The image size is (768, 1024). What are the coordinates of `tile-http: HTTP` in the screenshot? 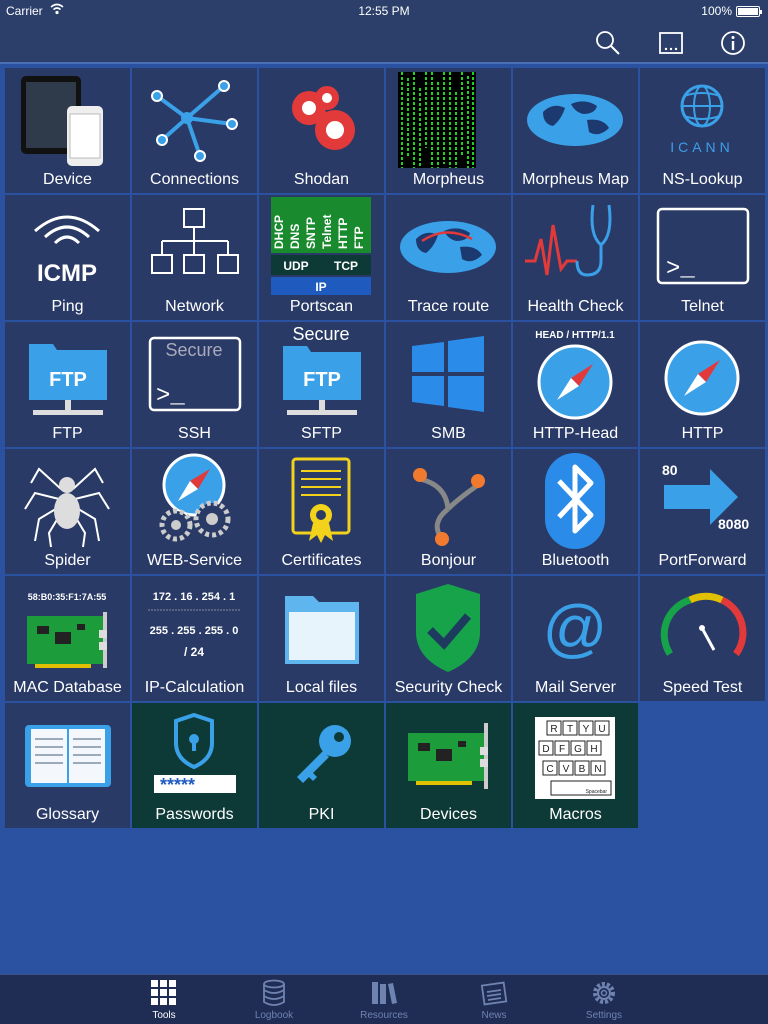 It's located at (702, 384).